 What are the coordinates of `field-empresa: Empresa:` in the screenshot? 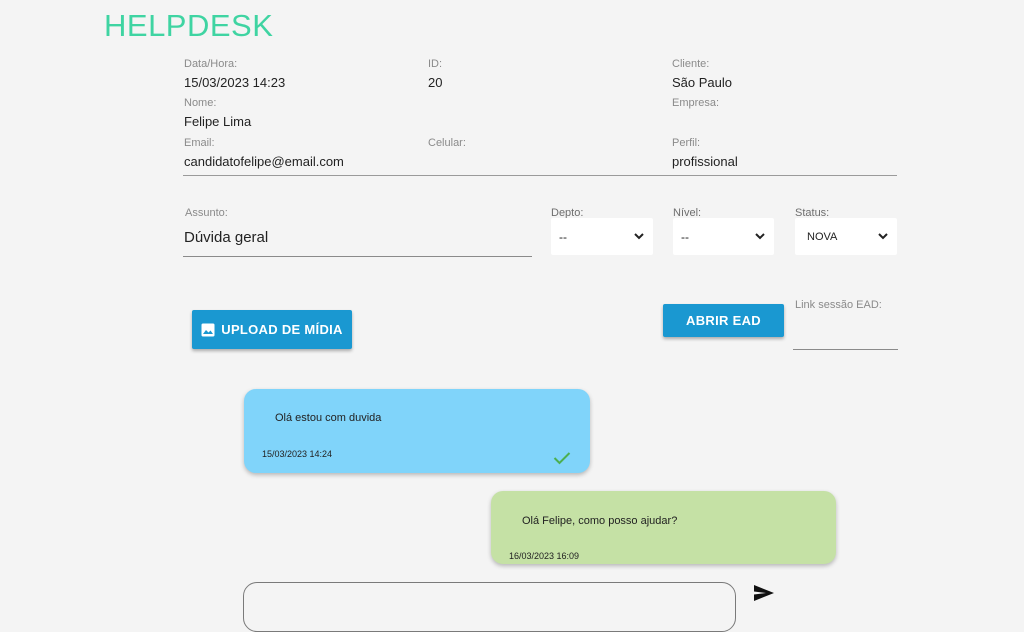 It's located at (695, 105).